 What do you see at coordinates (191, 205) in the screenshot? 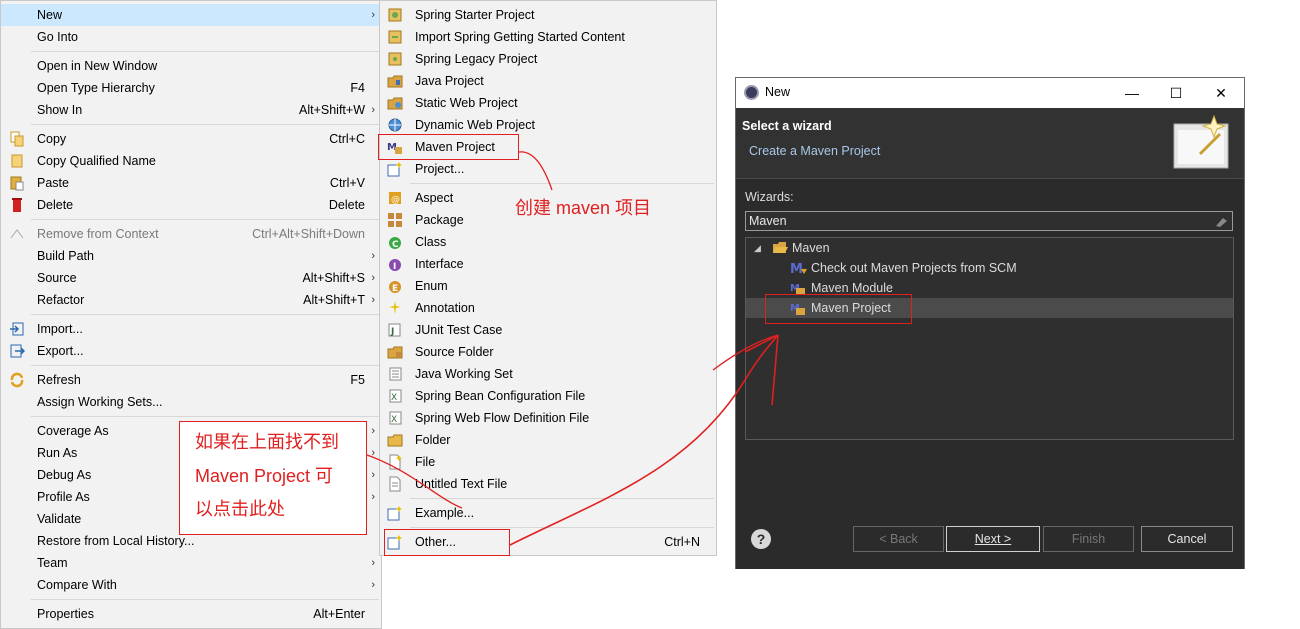
I see `menu-item-delete: Delete Delete` at bounding box center [191, 205].